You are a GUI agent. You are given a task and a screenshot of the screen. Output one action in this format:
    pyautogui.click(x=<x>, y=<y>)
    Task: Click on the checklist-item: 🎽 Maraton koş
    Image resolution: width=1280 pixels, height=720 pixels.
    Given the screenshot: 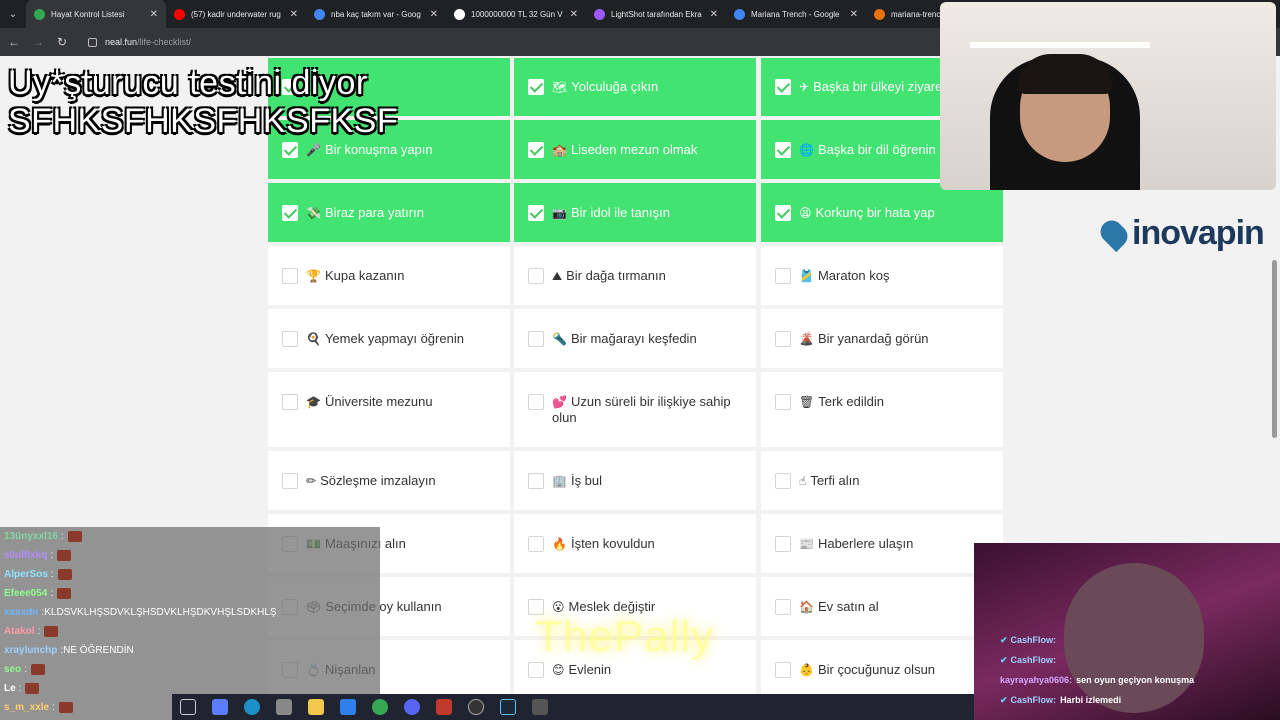 What is the action you would take?
    pyautogui.click(x=882, y=275)
    